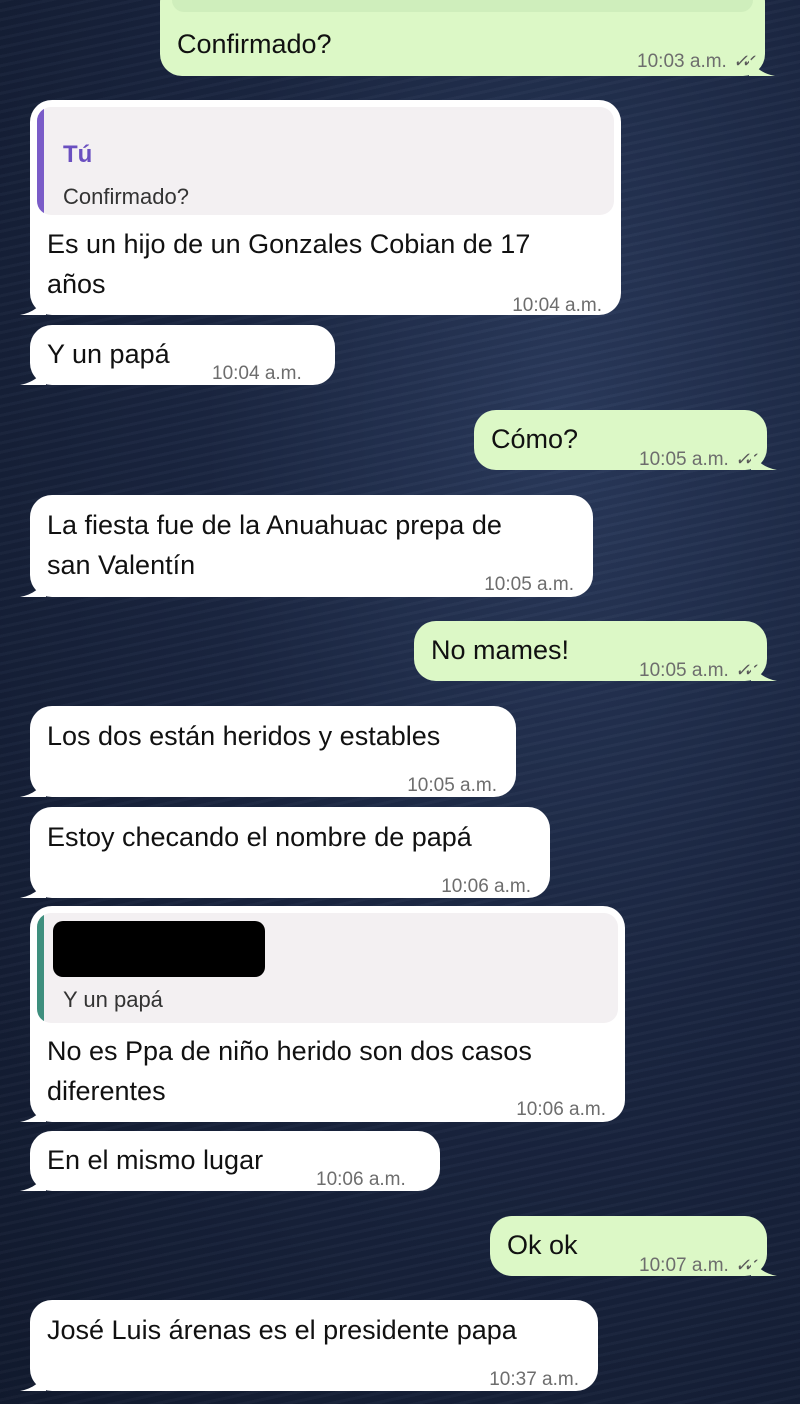 This screenshot has height=1404, width=800. What do you see at coordinates (126, 196) in the screenshot?
I see `quote-text: Confirmado?` at bounding box center [126, 196].